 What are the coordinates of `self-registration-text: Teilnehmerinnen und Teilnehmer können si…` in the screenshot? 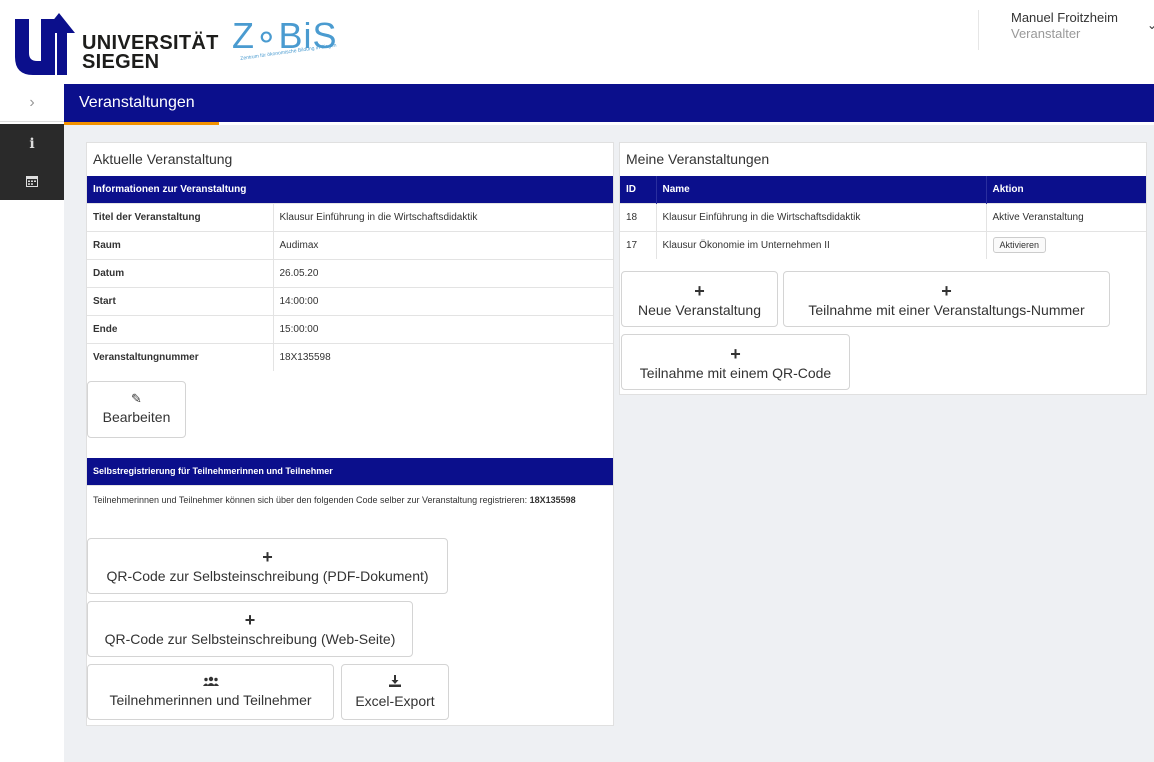 It's located at (350, 507).